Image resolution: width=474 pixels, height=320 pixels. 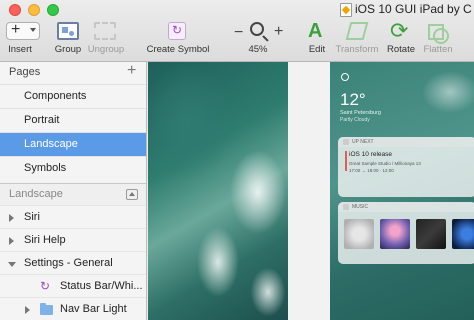 What do you see at coordinates (346, 207) in the screenshot?
I see `music-icon` at bounding box center [346, 207].